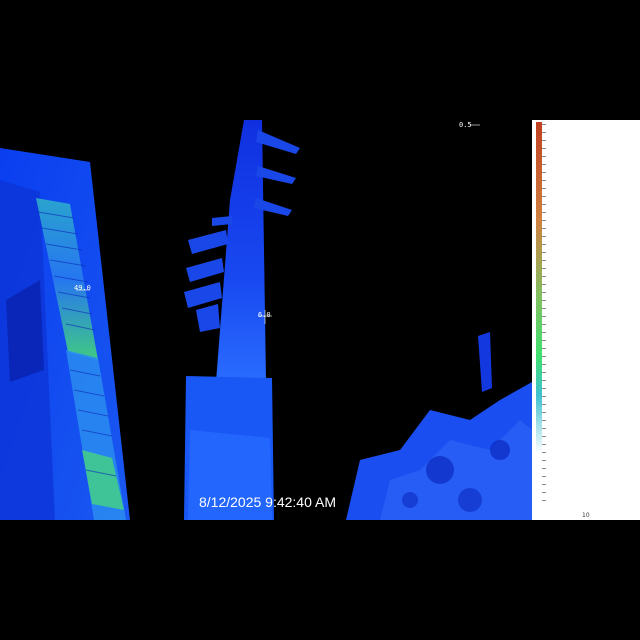  I want to click on temperature-scale-panel: 10, so click(586, 320).